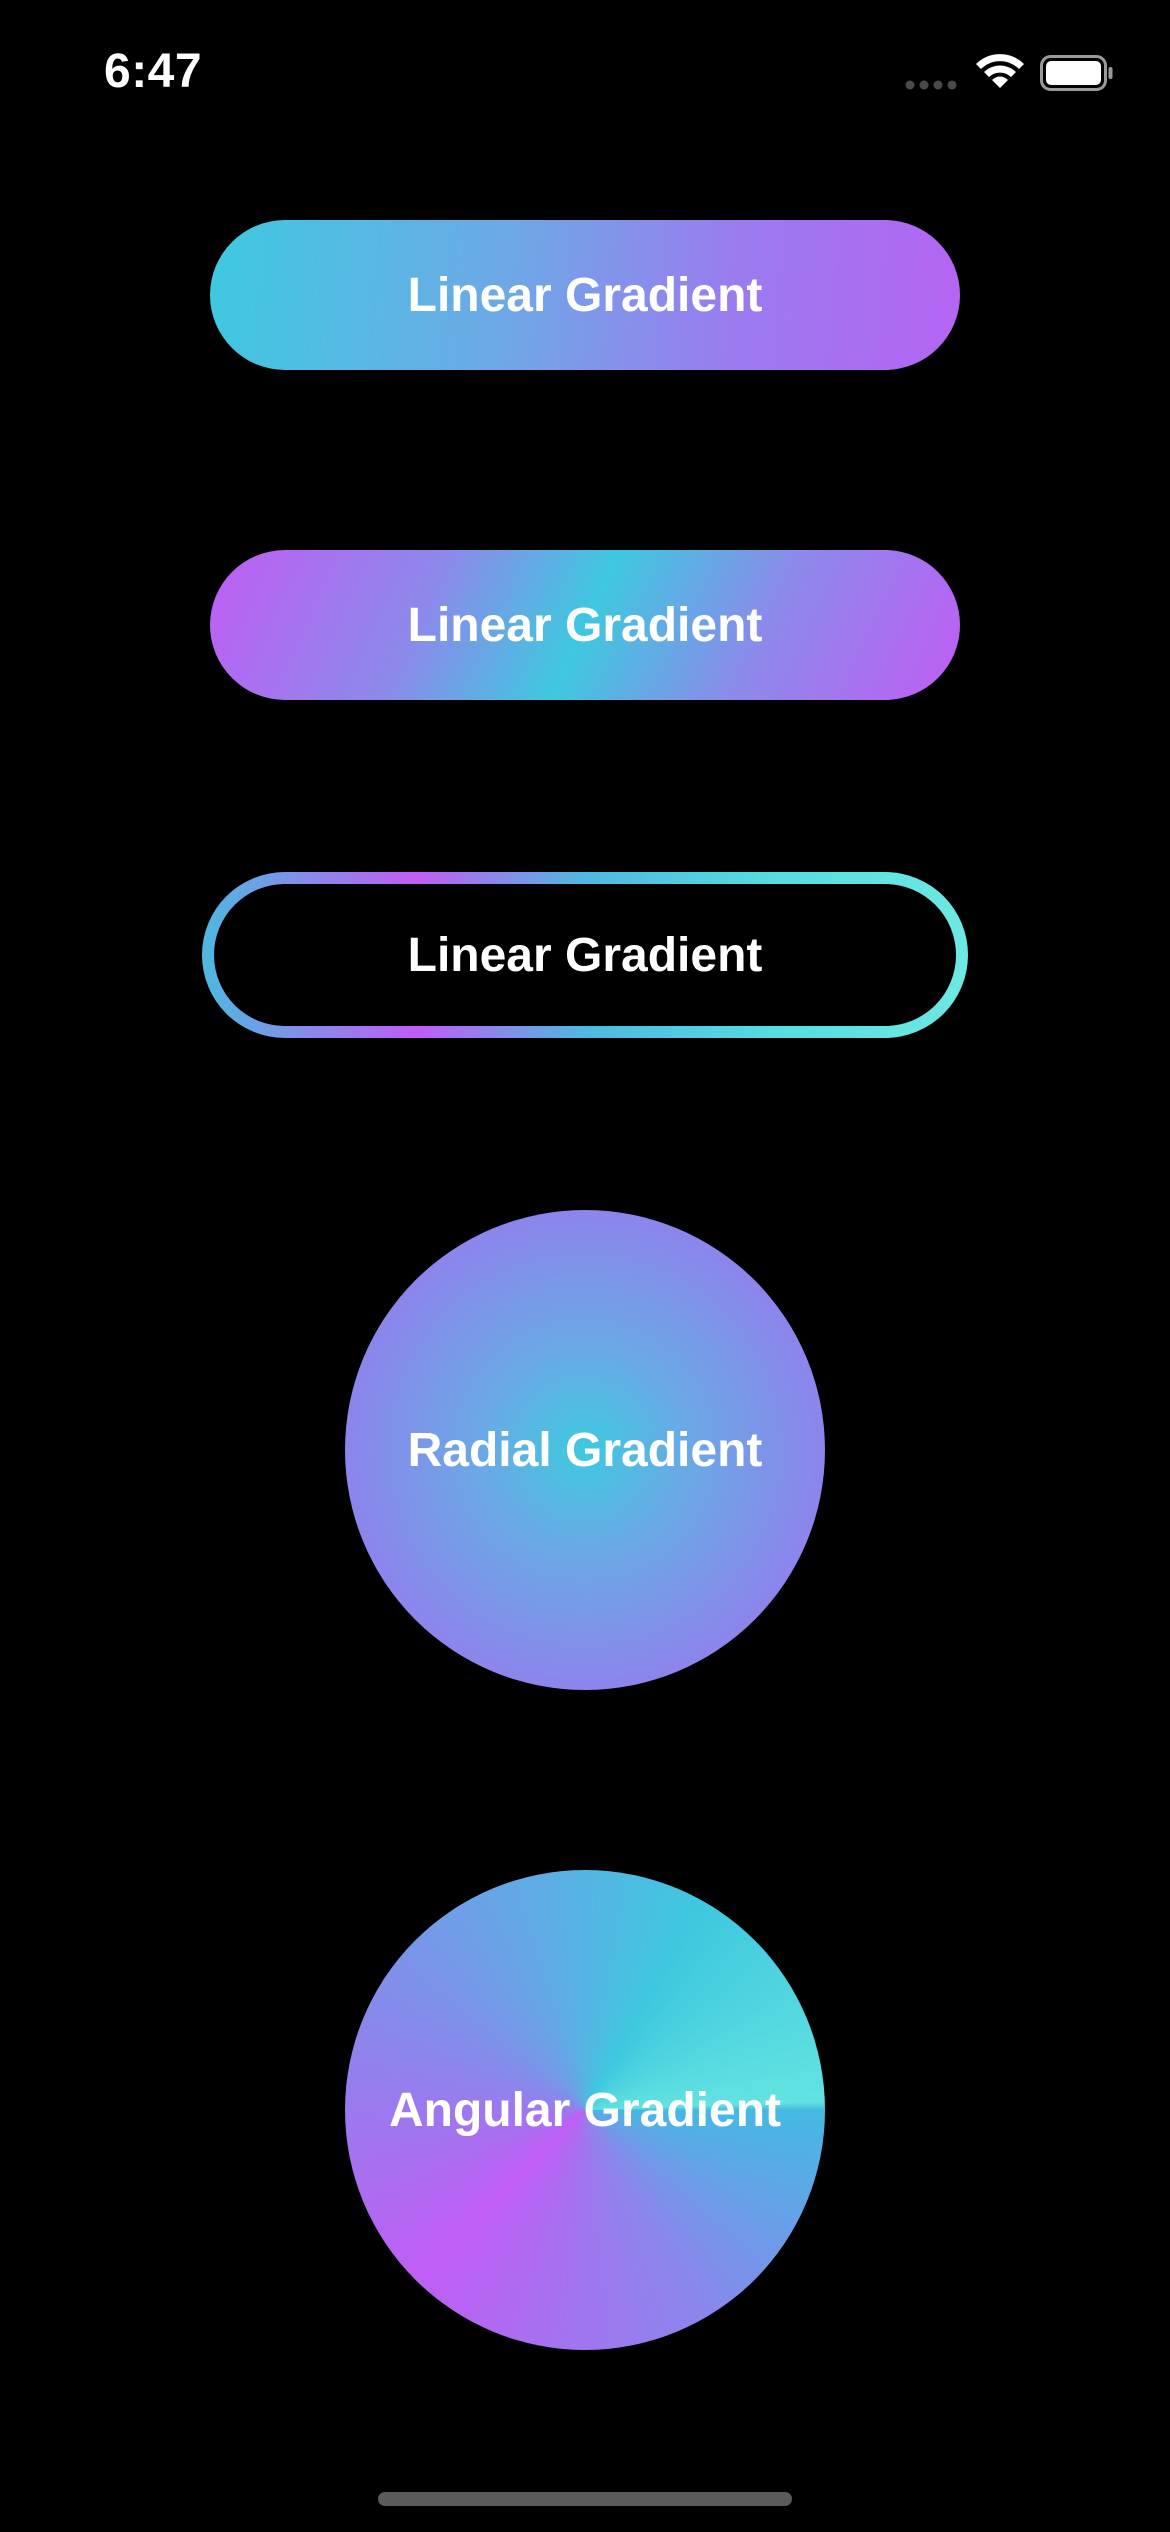 The image size is (1170, 2532). Describe the element at coordinates (931, 85) in the screenshot. I see `signal-dots-icon` at that location.